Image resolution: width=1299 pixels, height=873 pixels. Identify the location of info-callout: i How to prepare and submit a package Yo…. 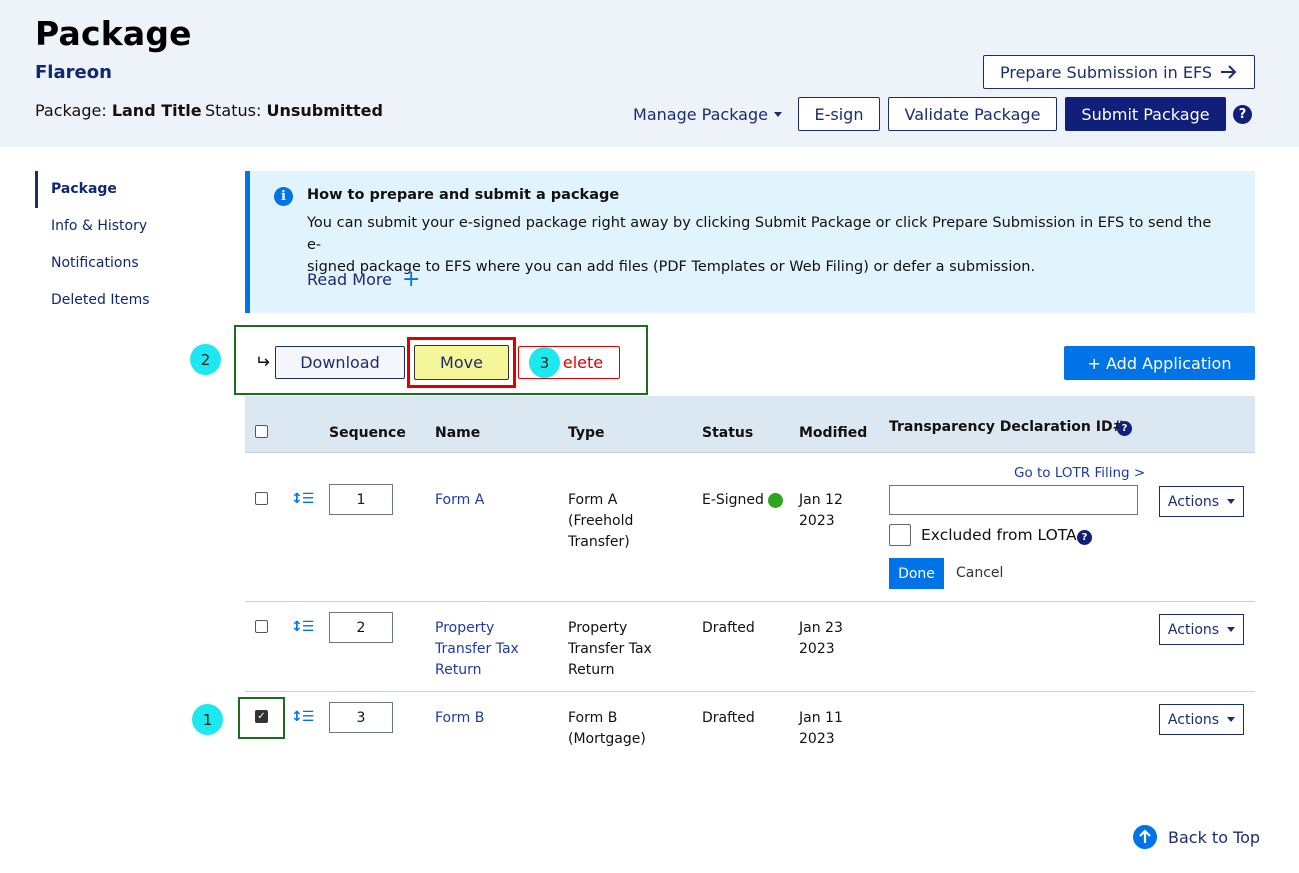
(750, 242).